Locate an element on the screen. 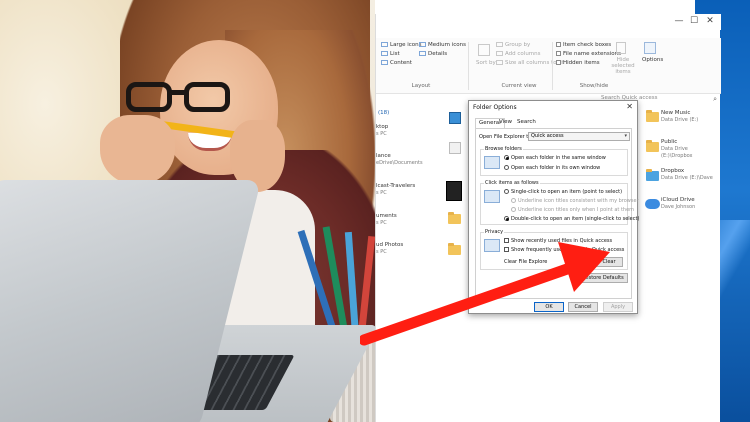 This screenshot has height=422, width=750. medium-icons-icon is located at coordinates (422, 44).